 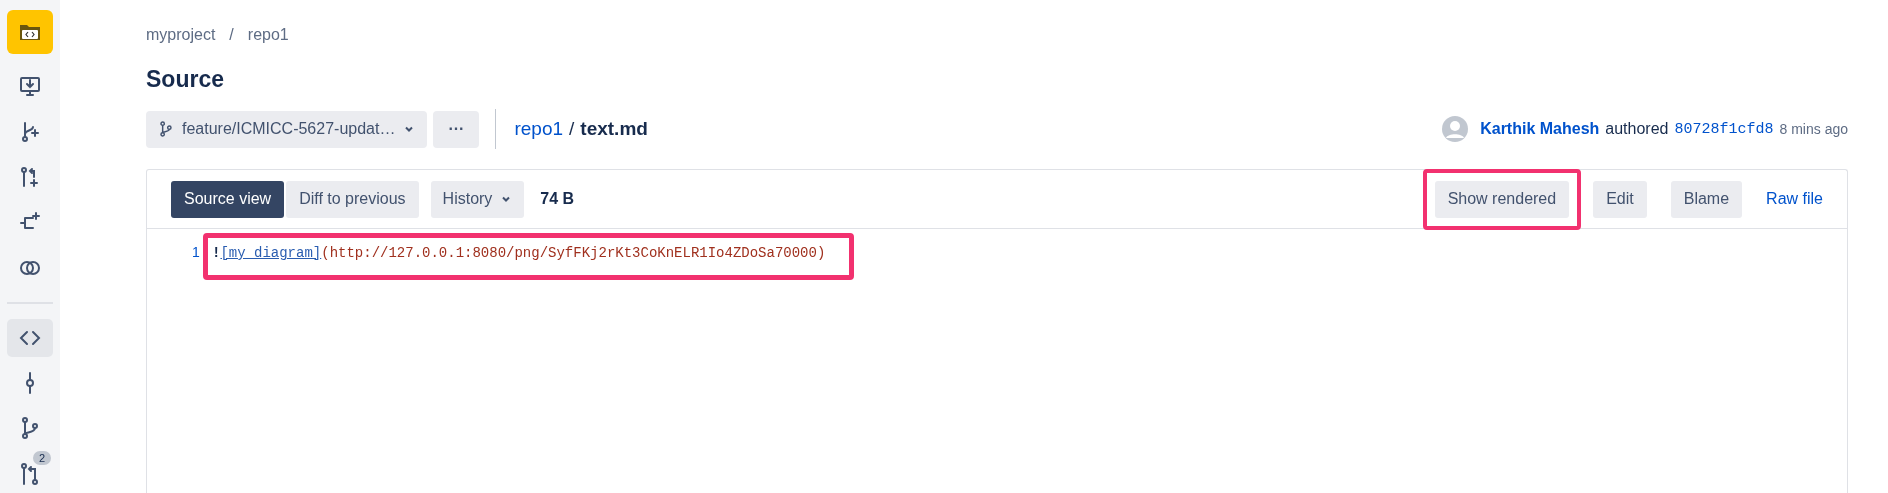 I want to click on code-punctuation: !, so click(x=216, y=253).